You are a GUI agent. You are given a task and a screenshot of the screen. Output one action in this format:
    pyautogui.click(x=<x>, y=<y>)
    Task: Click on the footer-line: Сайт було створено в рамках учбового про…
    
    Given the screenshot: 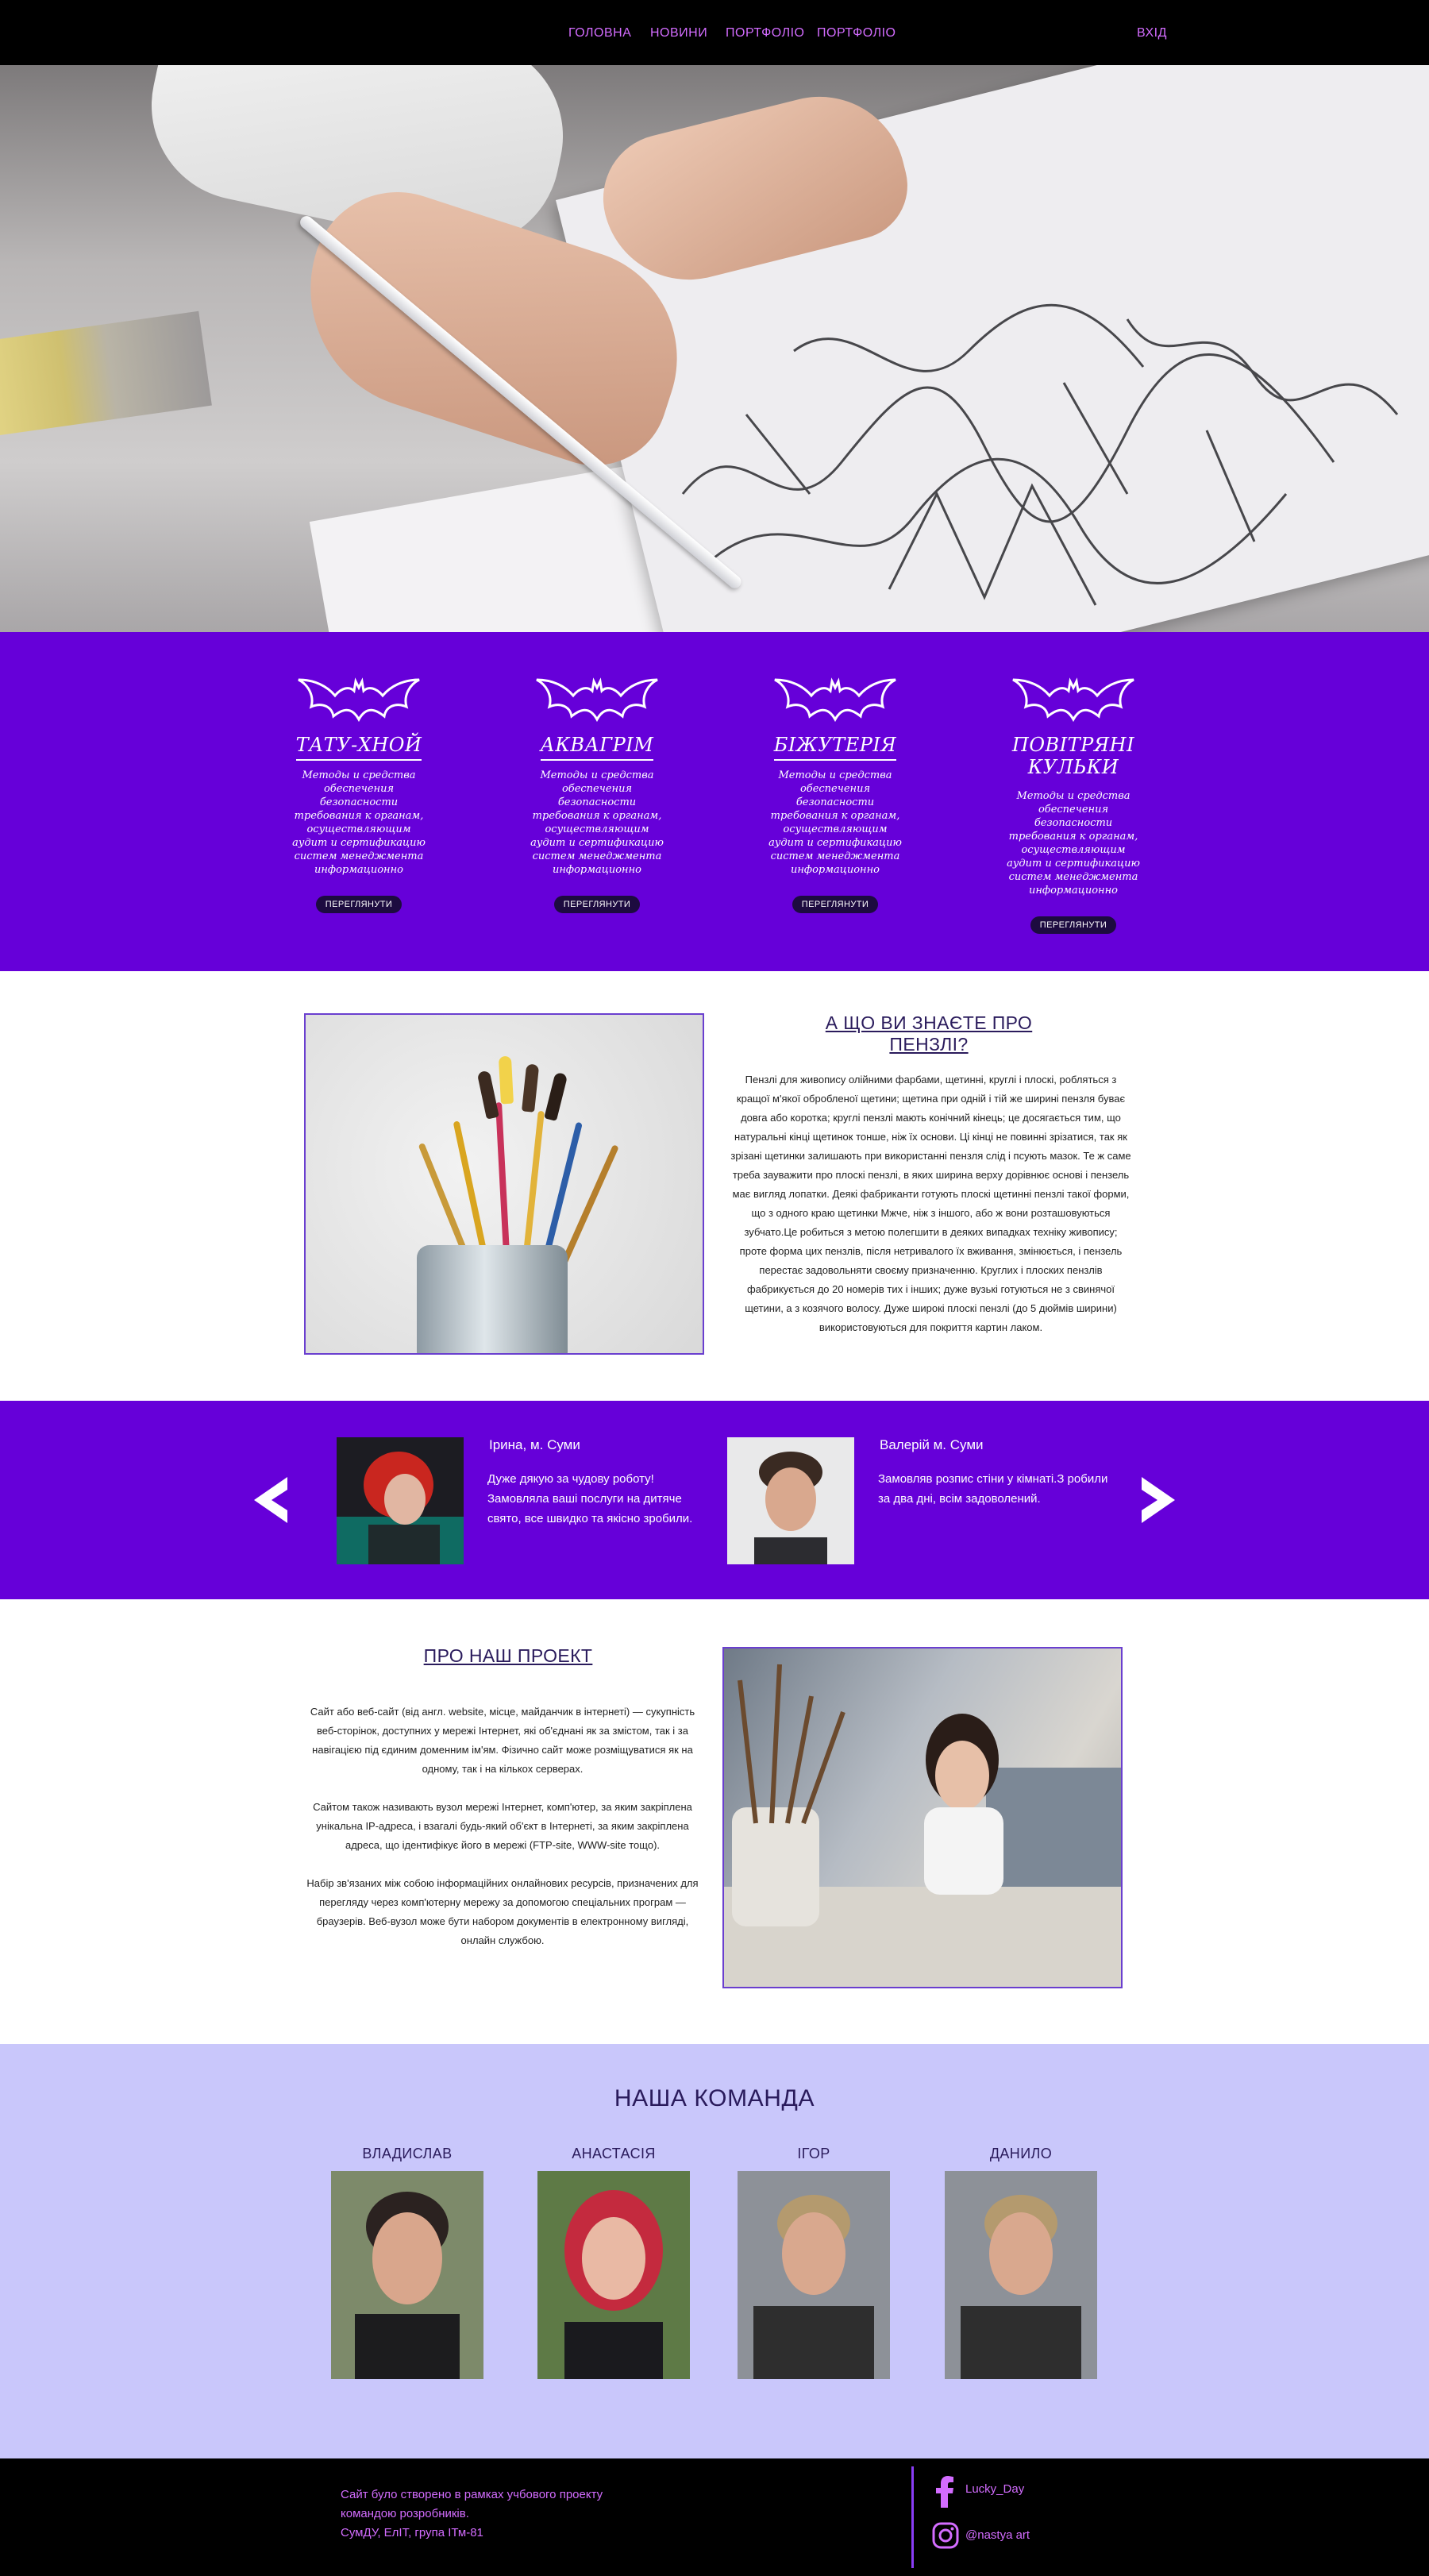 What is the action you would take?
    pyautogui.click(x=472, y=2494)
    